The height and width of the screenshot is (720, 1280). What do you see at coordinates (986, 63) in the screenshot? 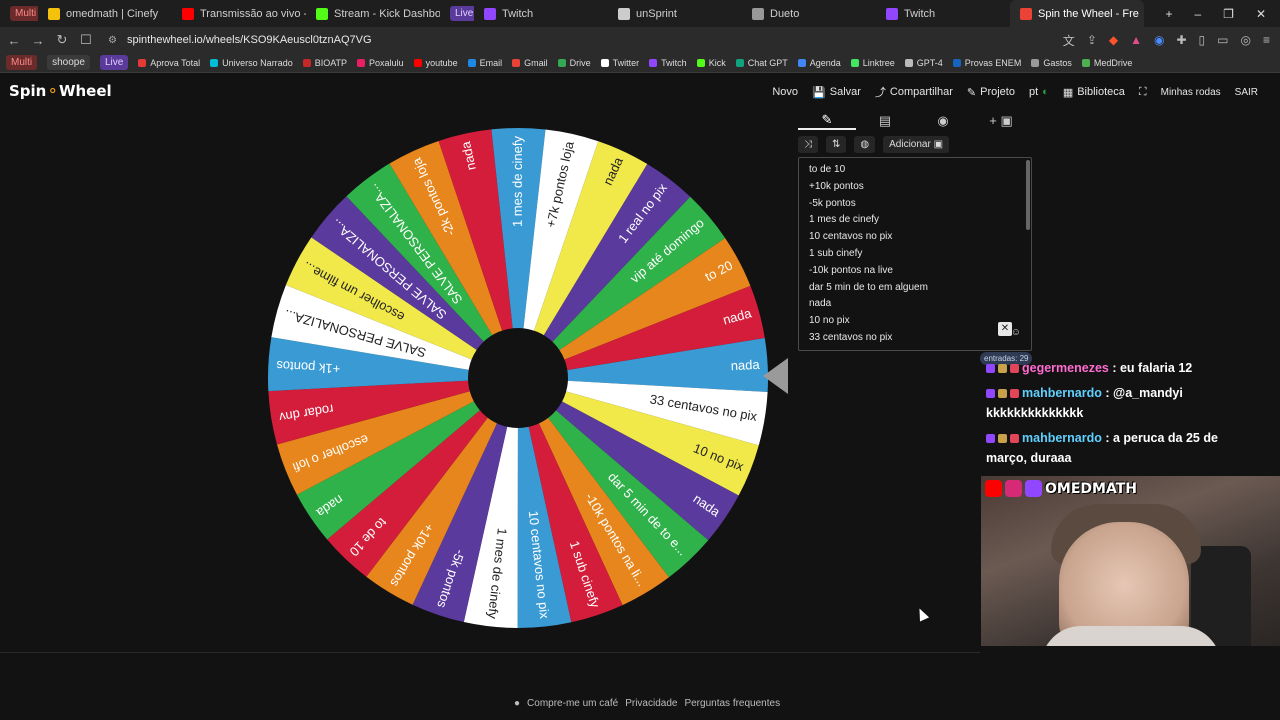
I see `bookmark-item: Provas ENEM` at bounding box center [986, 63].